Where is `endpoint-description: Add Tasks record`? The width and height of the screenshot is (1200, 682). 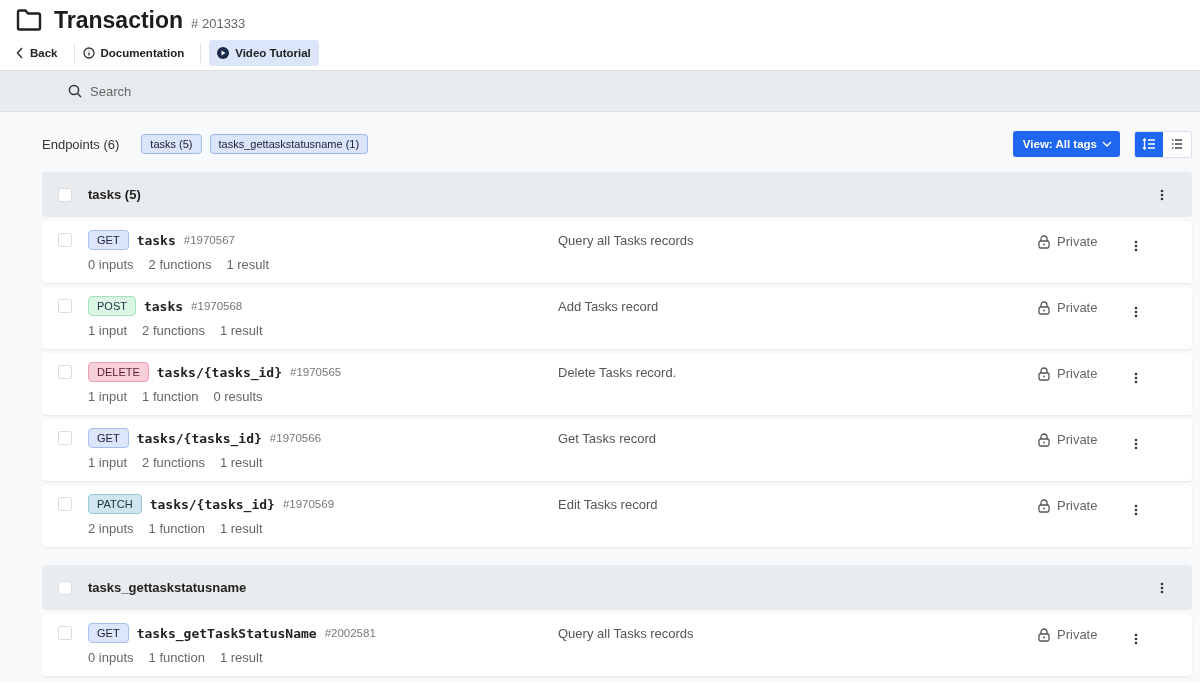 endpoint-description: Add Tasks record is located at coordinates (609, 306).